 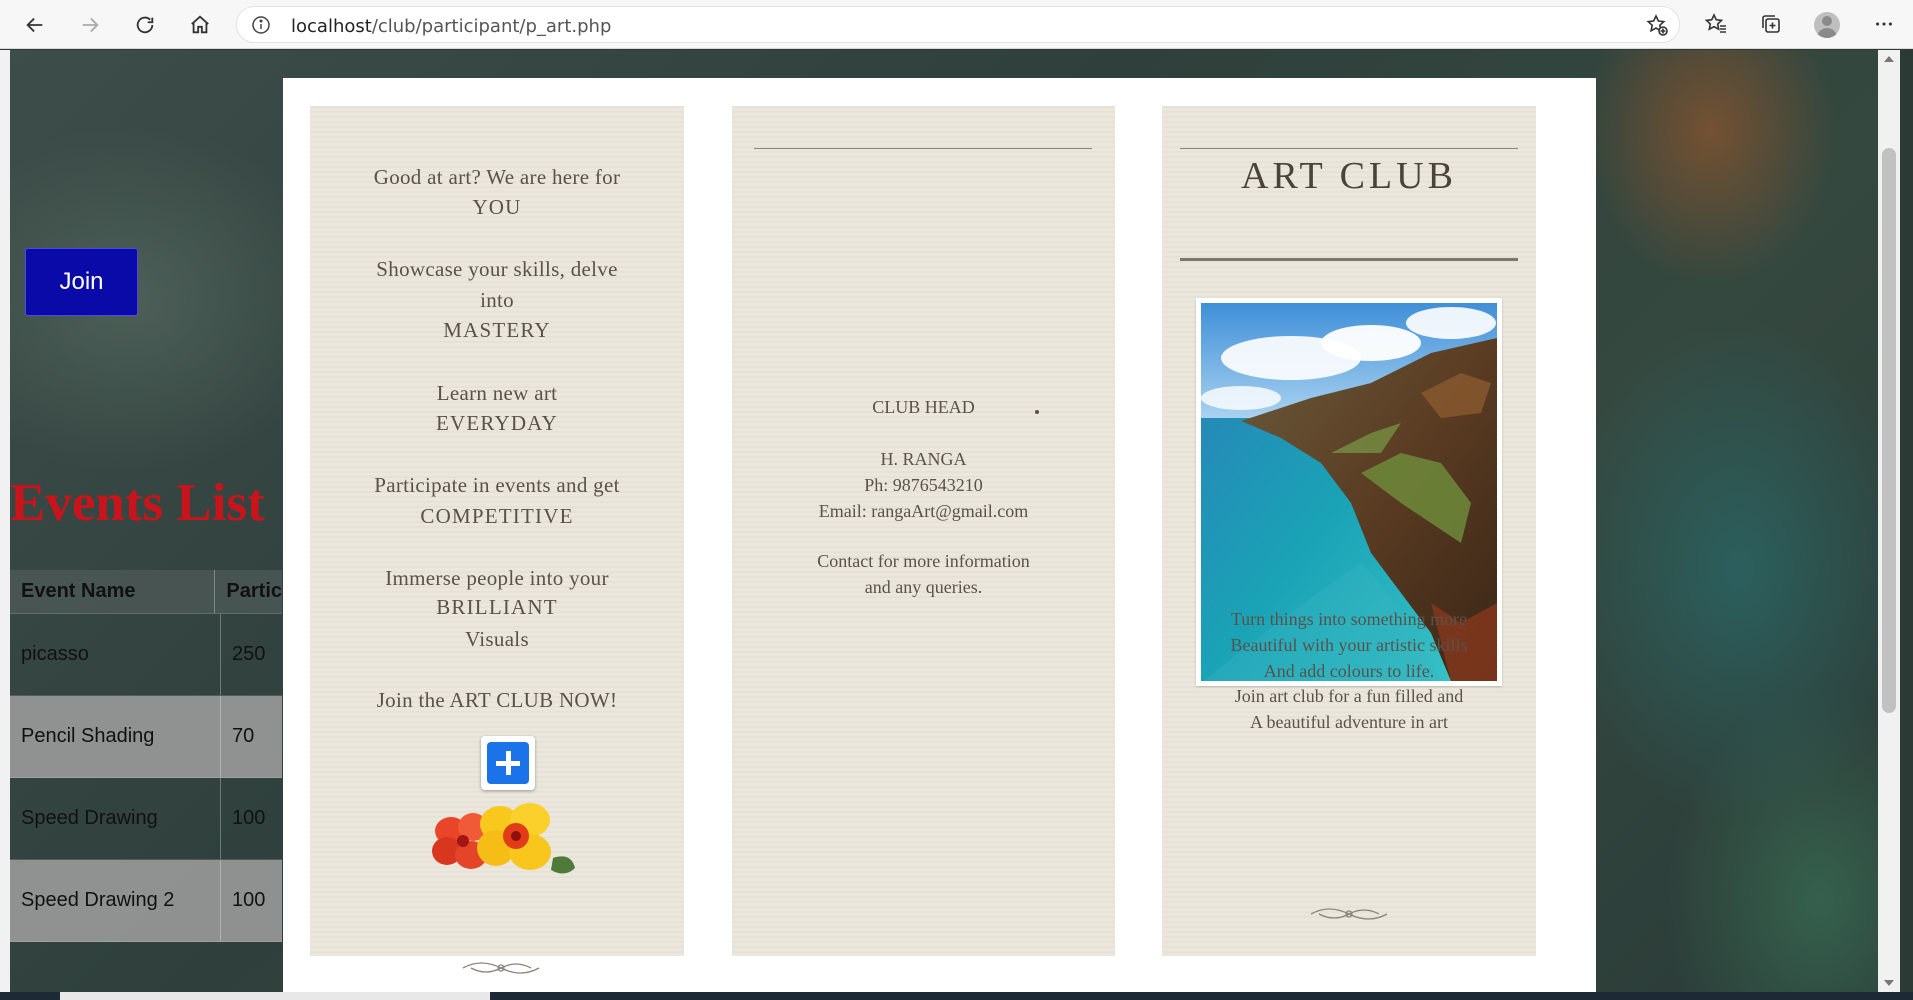 I want to click on event-name-cell: Speed Drawing 2, so click(x=115, y=900).